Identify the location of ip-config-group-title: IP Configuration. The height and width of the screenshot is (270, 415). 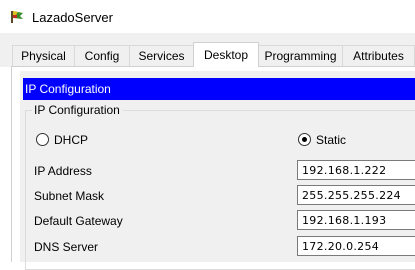
(77, 110).